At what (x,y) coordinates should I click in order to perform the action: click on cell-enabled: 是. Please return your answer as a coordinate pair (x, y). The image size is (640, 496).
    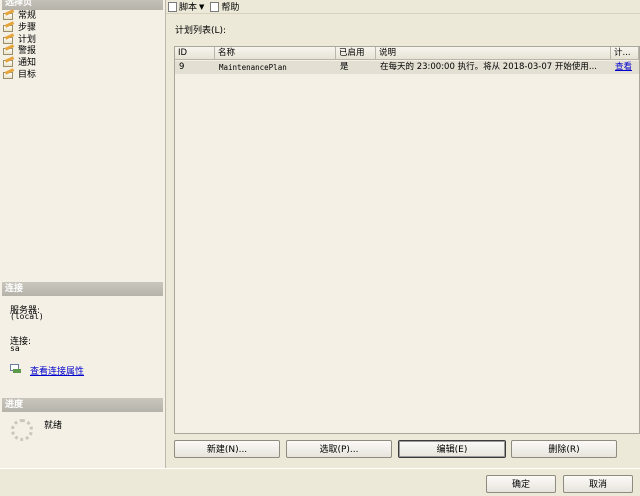
    Looking at the image, I should click on (356, 67).